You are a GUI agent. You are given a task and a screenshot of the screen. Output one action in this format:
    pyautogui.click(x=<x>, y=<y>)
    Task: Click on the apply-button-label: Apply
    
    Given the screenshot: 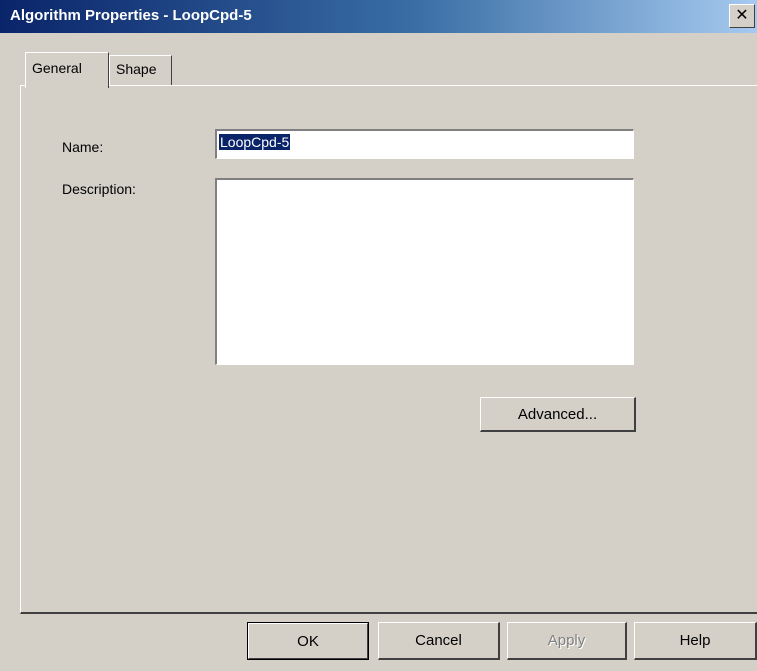 What is the action you would take?
    pyautogui.click(x=566, y=640)
    